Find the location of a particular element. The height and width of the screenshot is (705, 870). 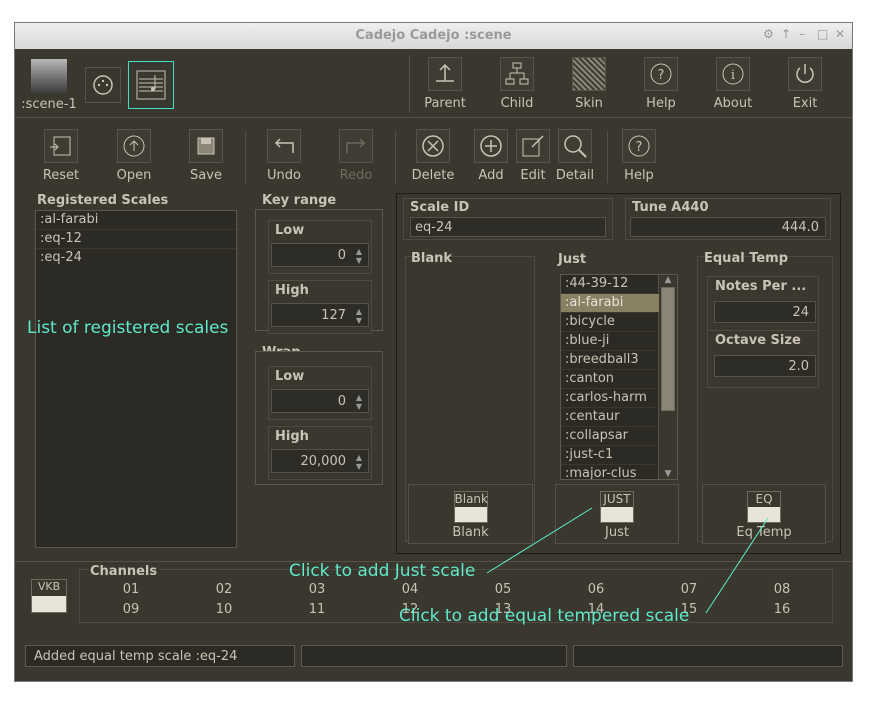

parent-label: Parent is located at coordinates (445, 103).